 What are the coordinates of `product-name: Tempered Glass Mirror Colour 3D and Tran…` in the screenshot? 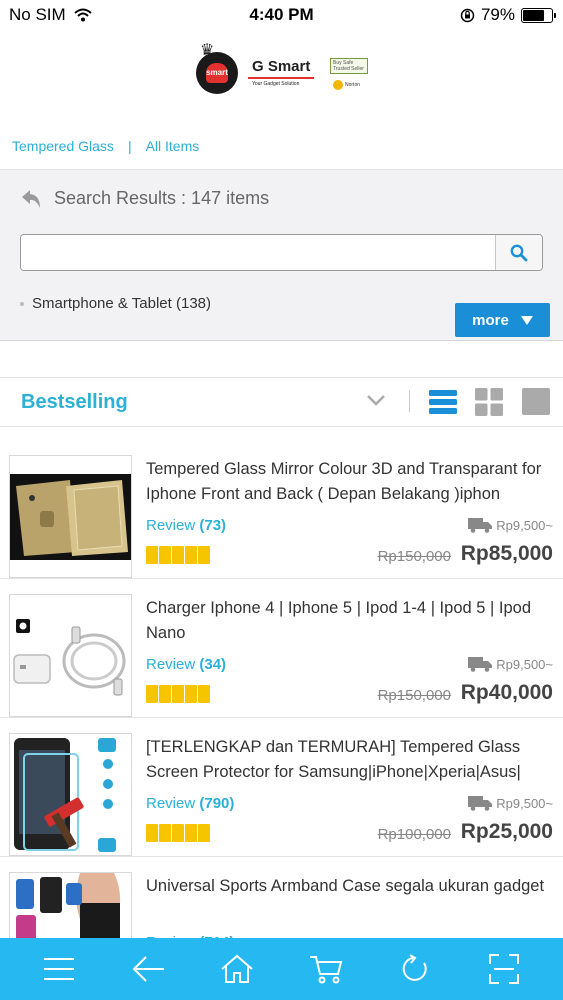 It's located at (351, 482).